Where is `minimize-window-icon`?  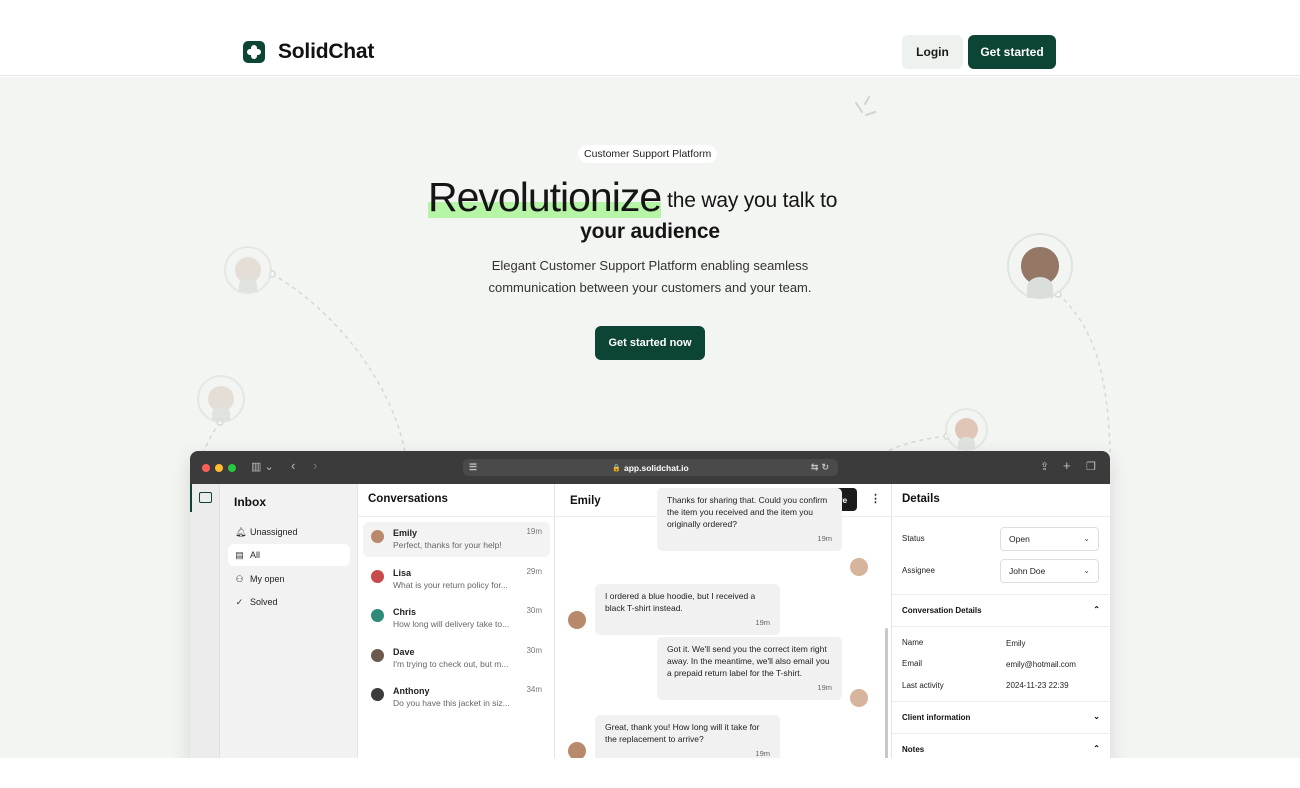 minimize-window-icon is located at coordinates (219, 468).